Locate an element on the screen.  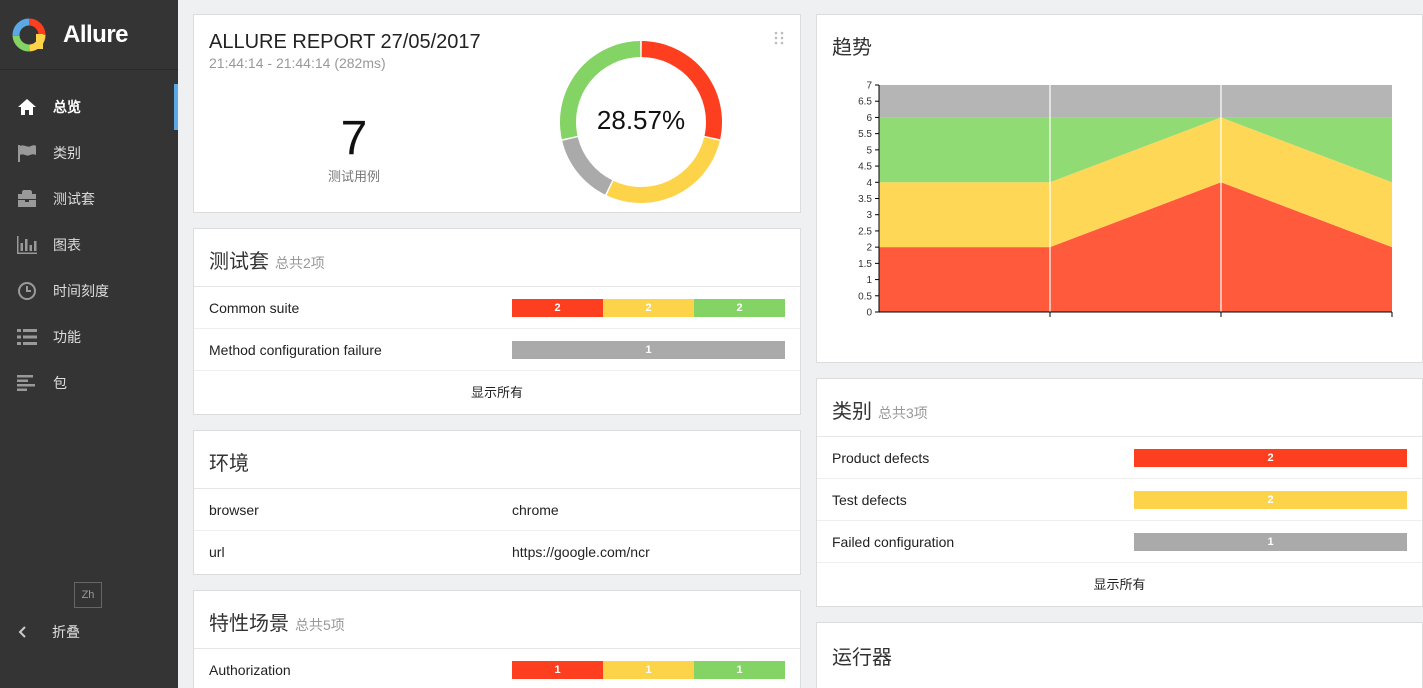
total-test-cases-label: 测试用例 is located at coordinates (353, 176).